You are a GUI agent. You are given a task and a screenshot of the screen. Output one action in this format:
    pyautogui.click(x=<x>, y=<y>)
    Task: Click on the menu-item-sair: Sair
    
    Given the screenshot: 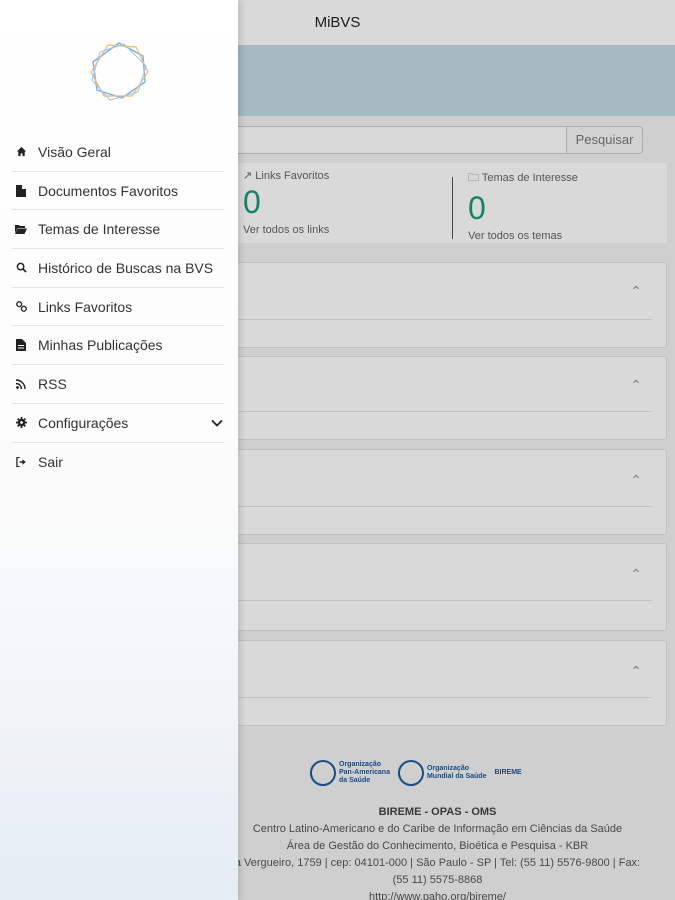 What is the action you would take?
    pyautogui.click(x=118, y=462)
    